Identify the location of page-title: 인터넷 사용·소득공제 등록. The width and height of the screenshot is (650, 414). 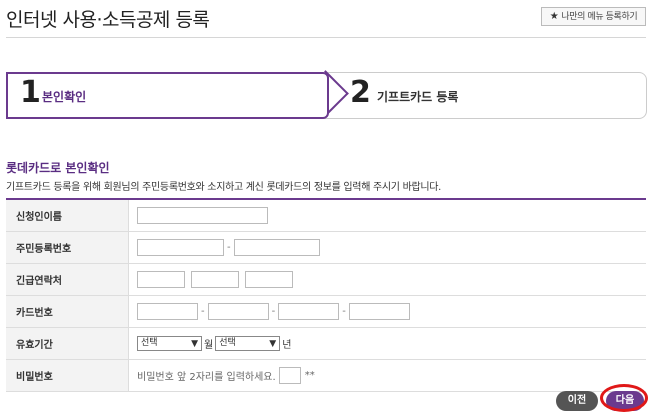
(108, 20).